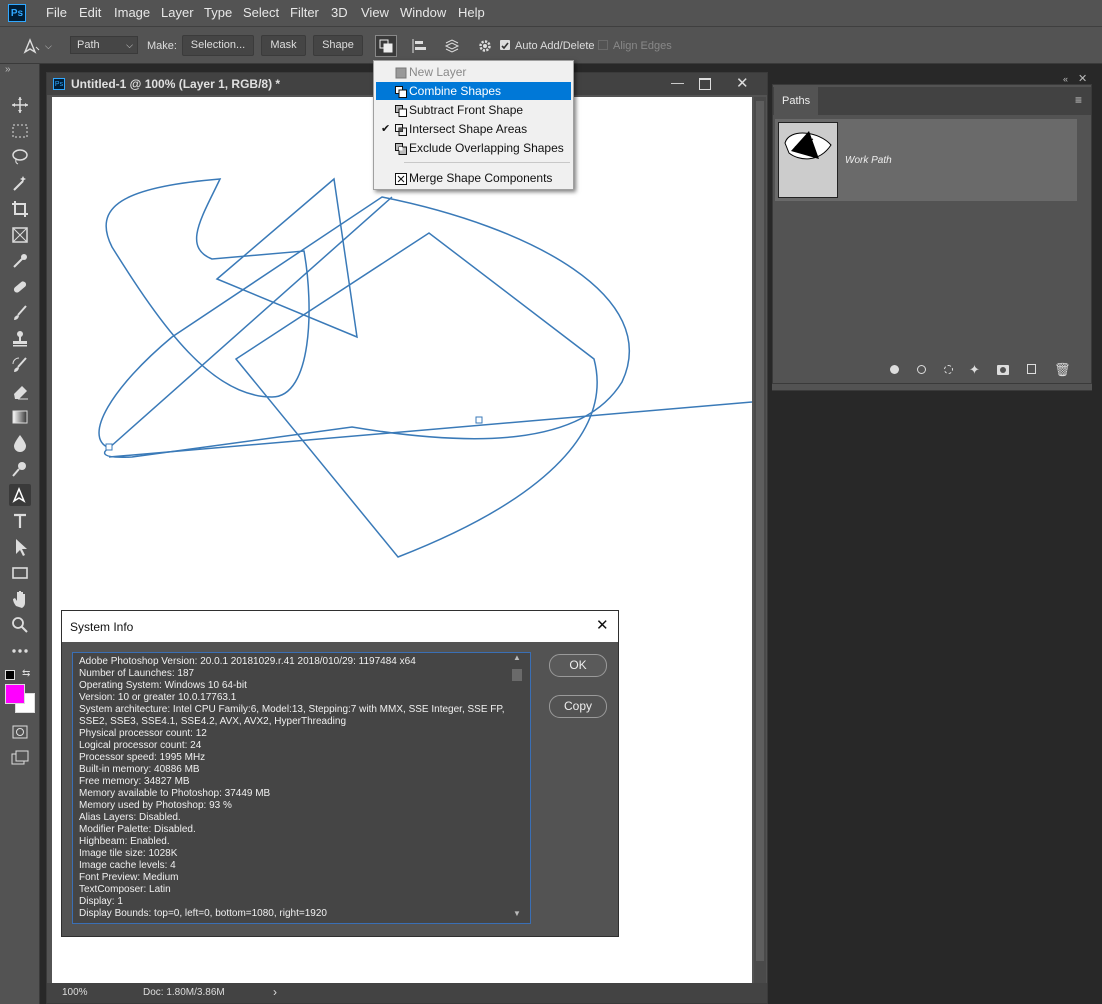 The image size is (1102, 1004). Describe the element at coordinates (26, 673) in the screenshot. I see `swap-colors-icon: ⇆` at that location.